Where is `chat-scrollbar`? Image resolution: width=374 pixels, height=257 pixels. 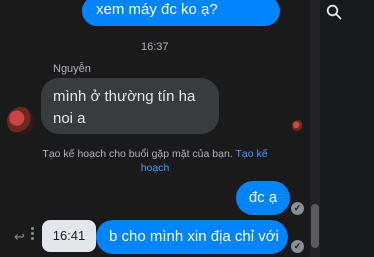
chat-scrollbar is located at coordinates (315, 128).